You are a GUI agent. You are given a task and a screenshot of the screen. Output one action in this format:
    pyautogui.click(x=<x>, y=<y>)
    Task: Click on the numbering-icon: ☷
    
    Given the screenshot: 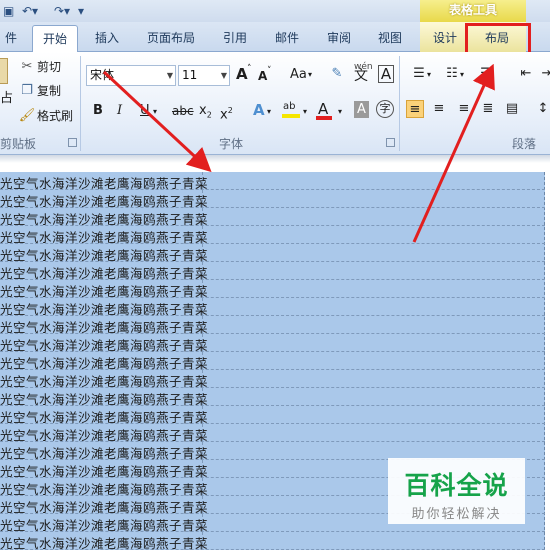 What is the action you would take?
    pyautogui.click(x=452, y=74)
    